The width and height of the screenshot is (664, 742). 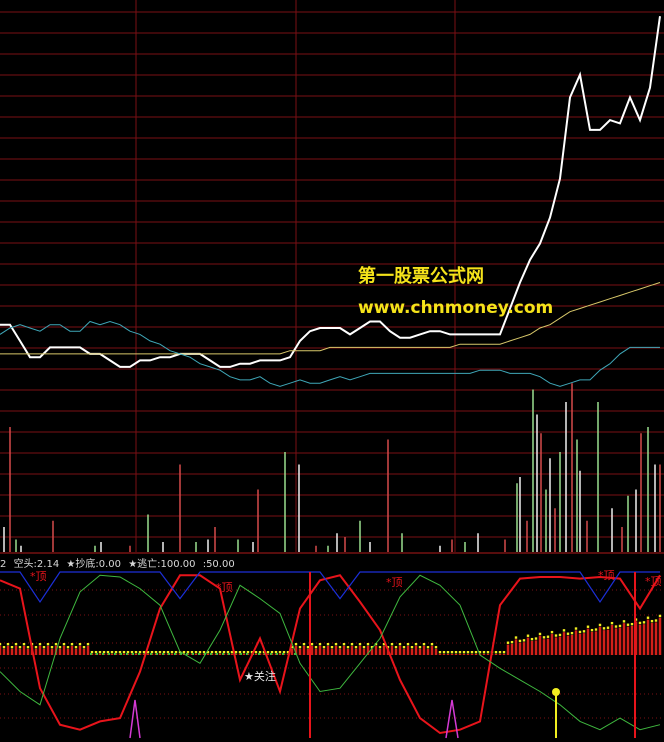 I want to click on header-kongtou: 空头:2.14, so click(x=36, y=564).